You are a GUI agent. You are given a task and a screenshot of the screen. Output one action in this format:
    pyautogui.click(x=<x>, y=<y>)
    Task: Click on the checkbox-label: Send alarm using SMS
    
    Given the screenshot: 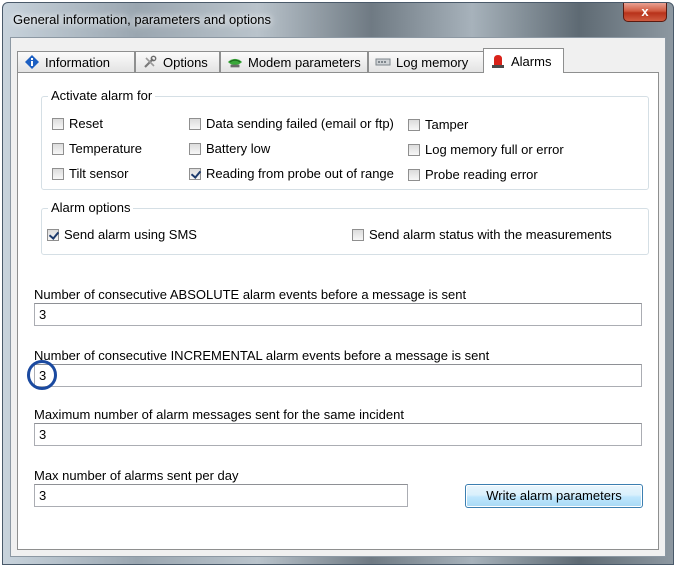 What is the action you would take?
    pyautogui.click(x=130, y=234)
    